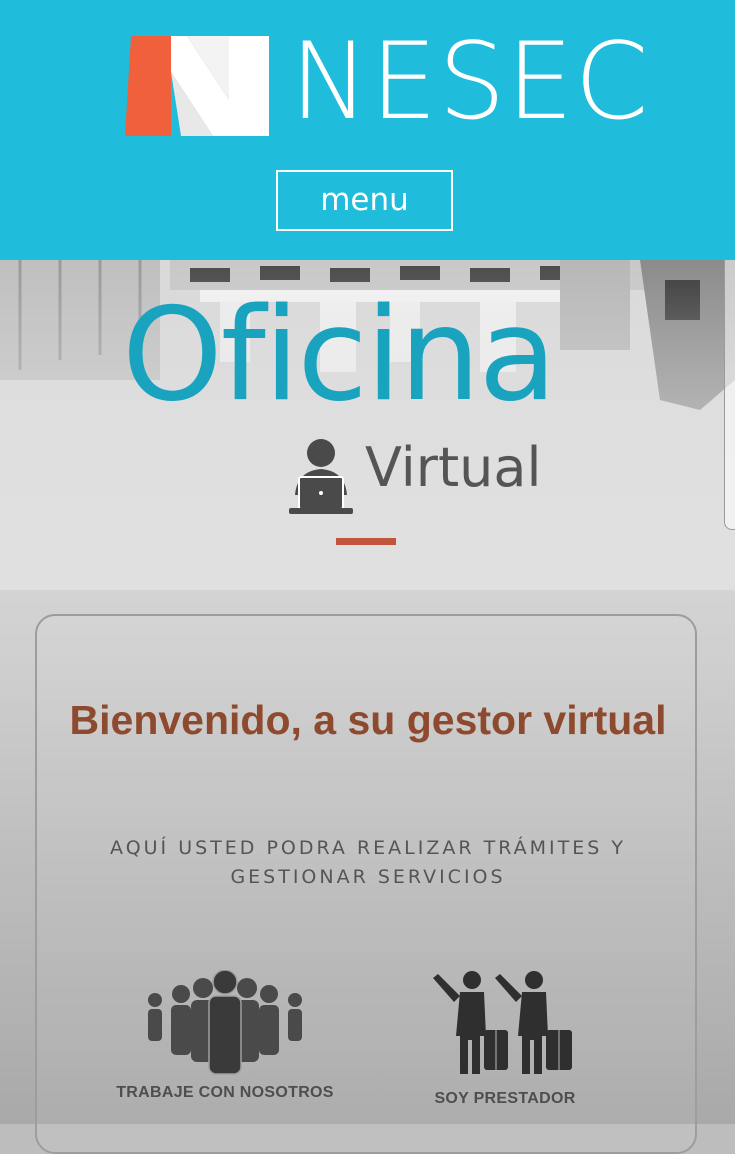 The image size is (735, 1154). I want to click on provider-label: SOY PRESTADOR, so click(505, 1098).